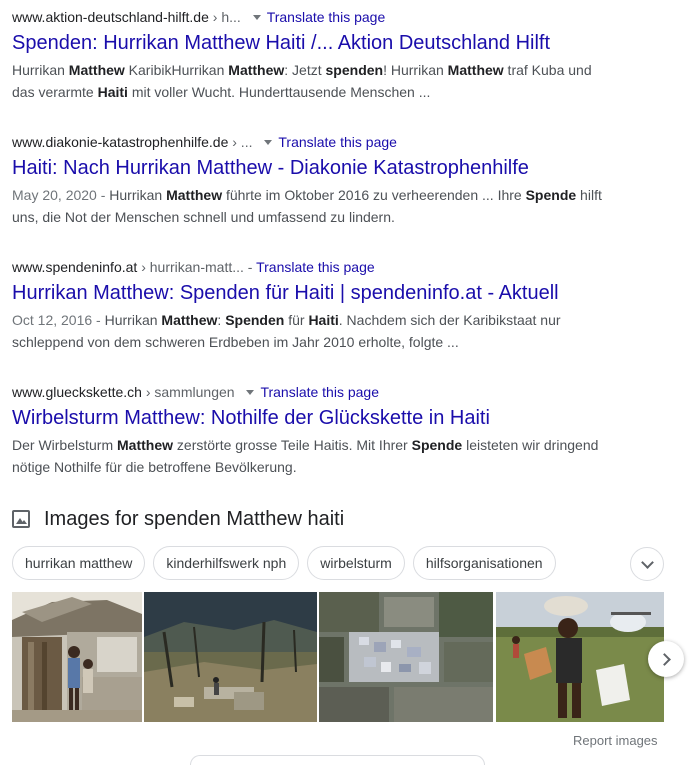 This screenshot has width=696, height=765. Describe the element at coordinates (120, 142) in the screenshot. I see `result-domain: www.diakonie-katastrophenhilfe.de` at that location.